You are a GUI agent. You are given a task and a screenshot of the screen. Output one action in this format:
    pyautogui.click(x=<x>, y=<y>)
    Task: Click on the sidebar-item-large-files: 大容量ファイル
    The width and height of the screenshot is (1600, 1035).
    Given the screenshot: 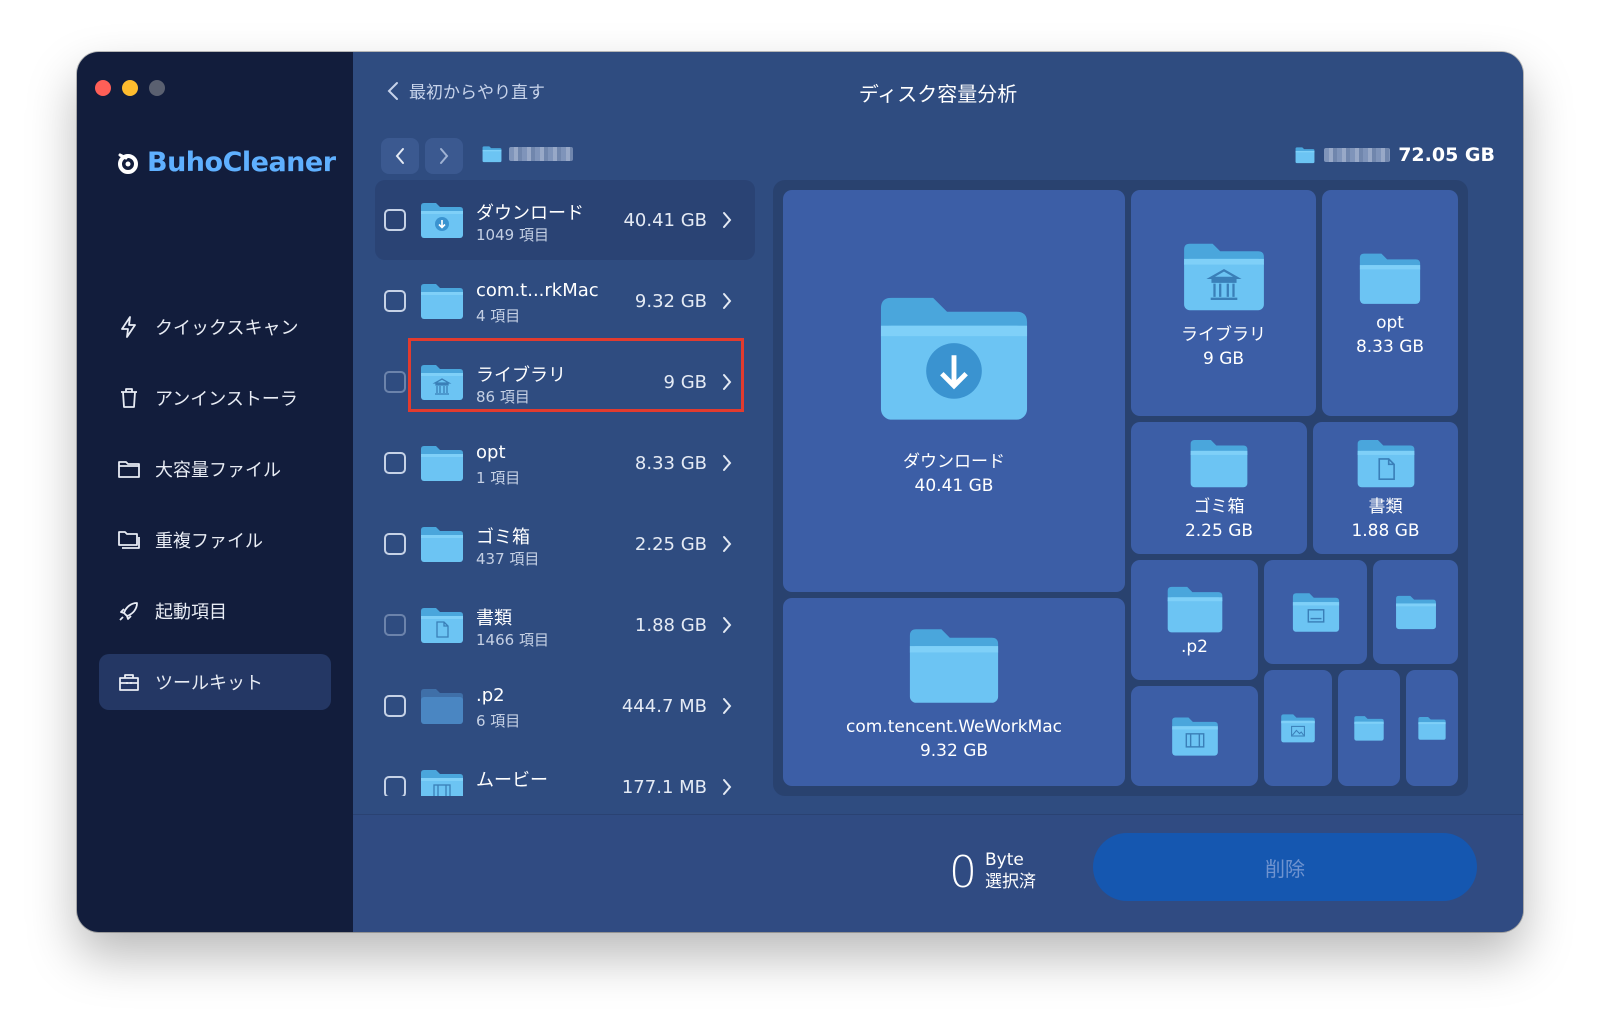 What is the action you would take?
    pyautogui.click(x=215, y=469)
    